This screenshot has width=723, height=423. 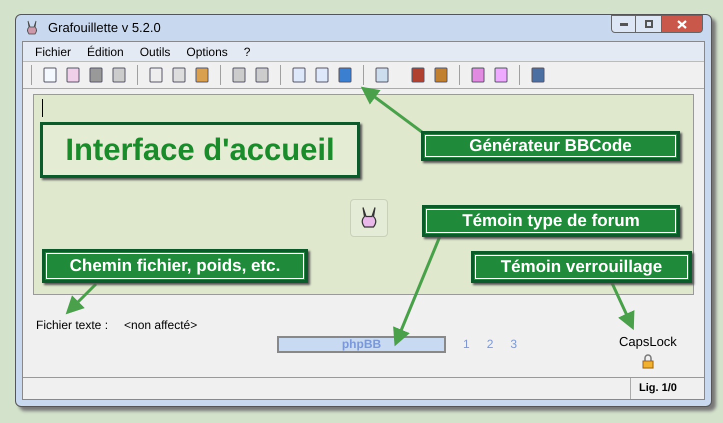 I want to click on annotation-label: Générateur BBCode, so click(x=550, y=146).